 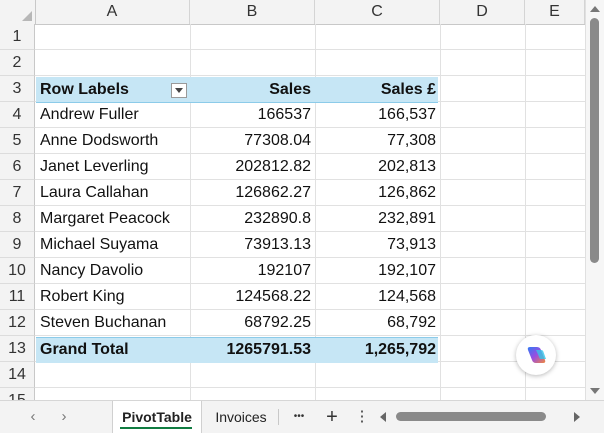 What do you see at coordinates (17, 63) in the screenshot?
I see `row-header-2: 2` at bounding box center [17, 63].